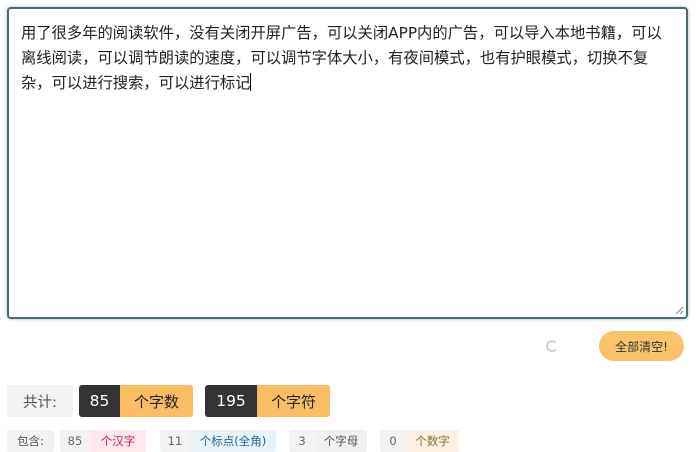 The width and height of the screenshot is (699, 452). Describe the element at coordinates (552, 346) in the screenshot. I see `loading-spinner-icon` at that location.